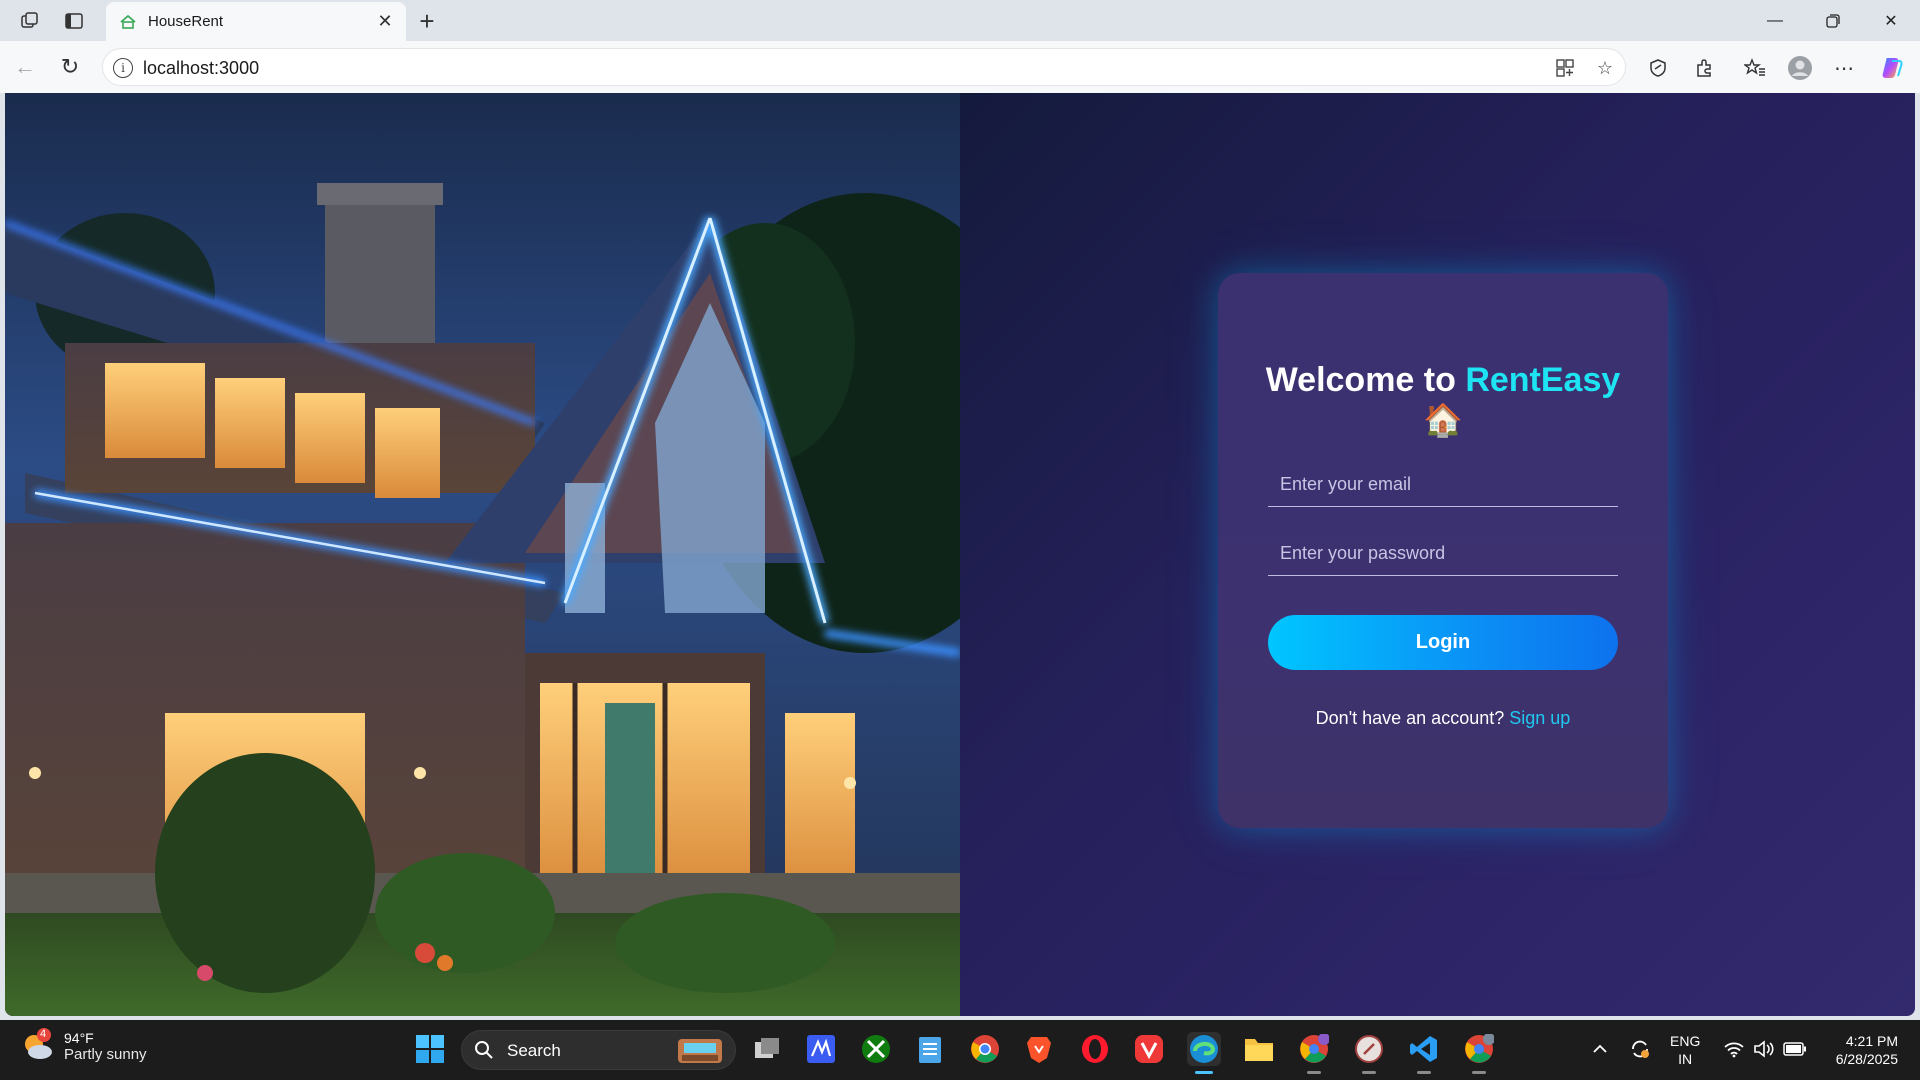 This screenshot has height=1080, width=1920. Describe the element at coordinates (1755, 68) in the screenshot. I see `favorites-icon` at that location.